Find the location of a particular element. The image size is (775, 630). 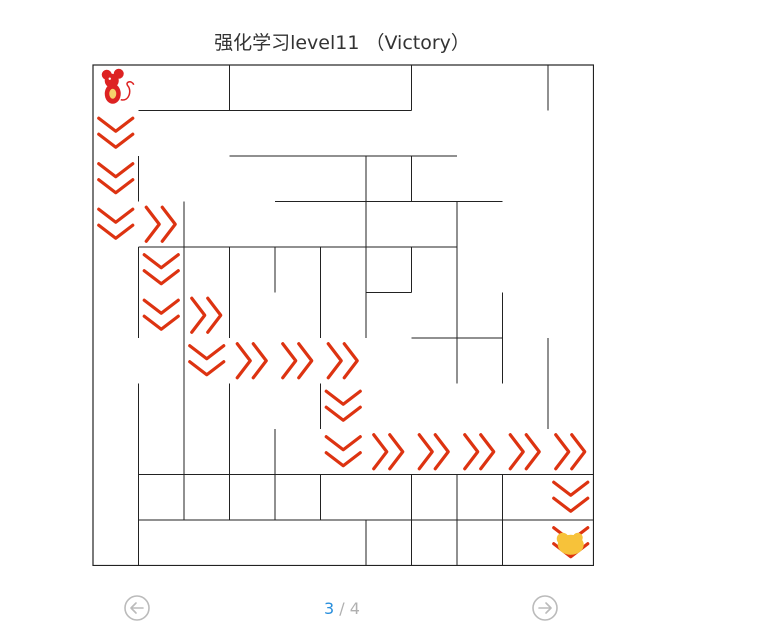

next-page-button is located at coordinates (545, 608).